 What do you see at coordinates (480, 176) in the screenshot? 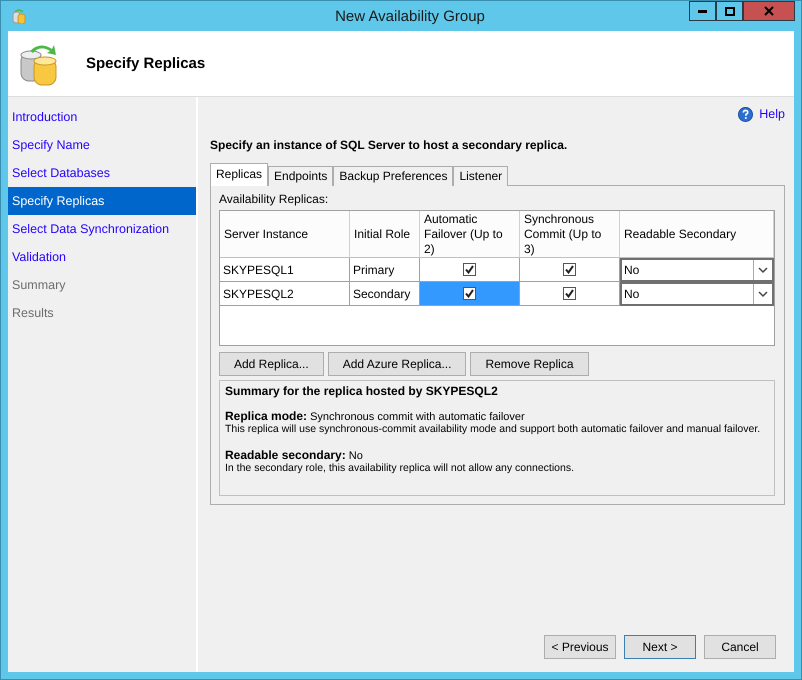
I see `tab: Listener` at bounding box center [480, 176].